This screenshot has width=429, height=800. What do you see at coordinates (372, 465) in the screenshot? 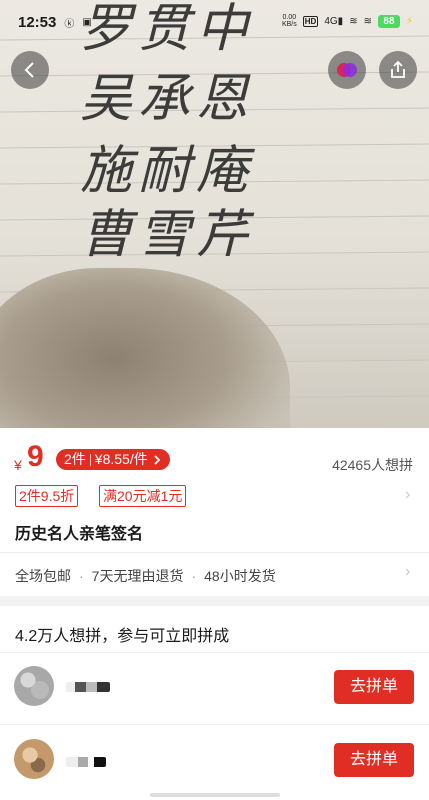
I see `want-count: 42465人想拼` at bounding box center [372, 465].